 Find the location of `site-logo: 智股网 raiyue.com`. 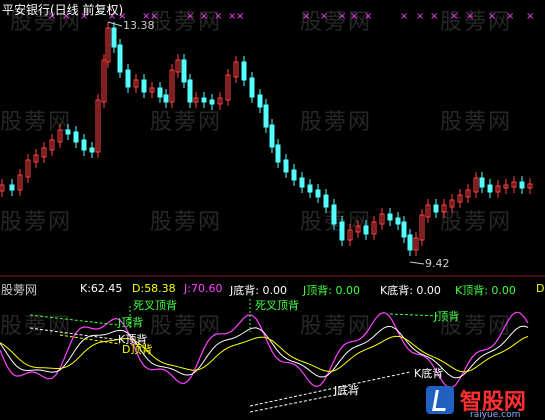

site-logo: 智股网 raiyue.com is located at coordinates (476, 402).